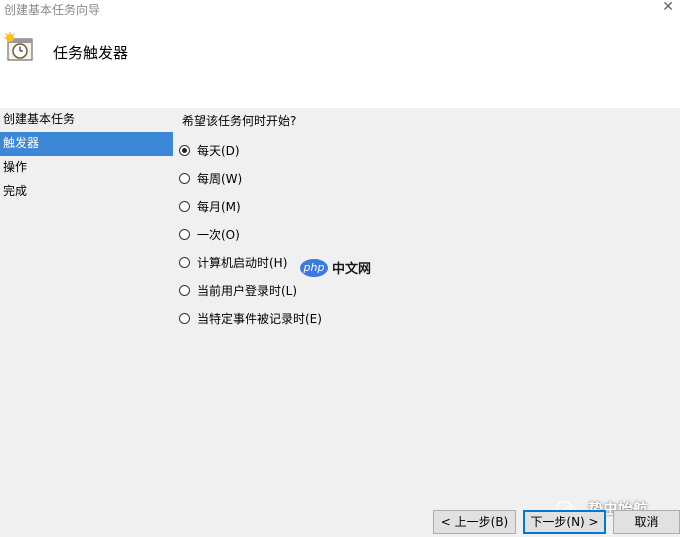 The height and width of the screenshot is (537, 680). What do you see at coordinates (184, 150) in the screenshot?
I see `radio-daily` at bounding box center [184, 150].